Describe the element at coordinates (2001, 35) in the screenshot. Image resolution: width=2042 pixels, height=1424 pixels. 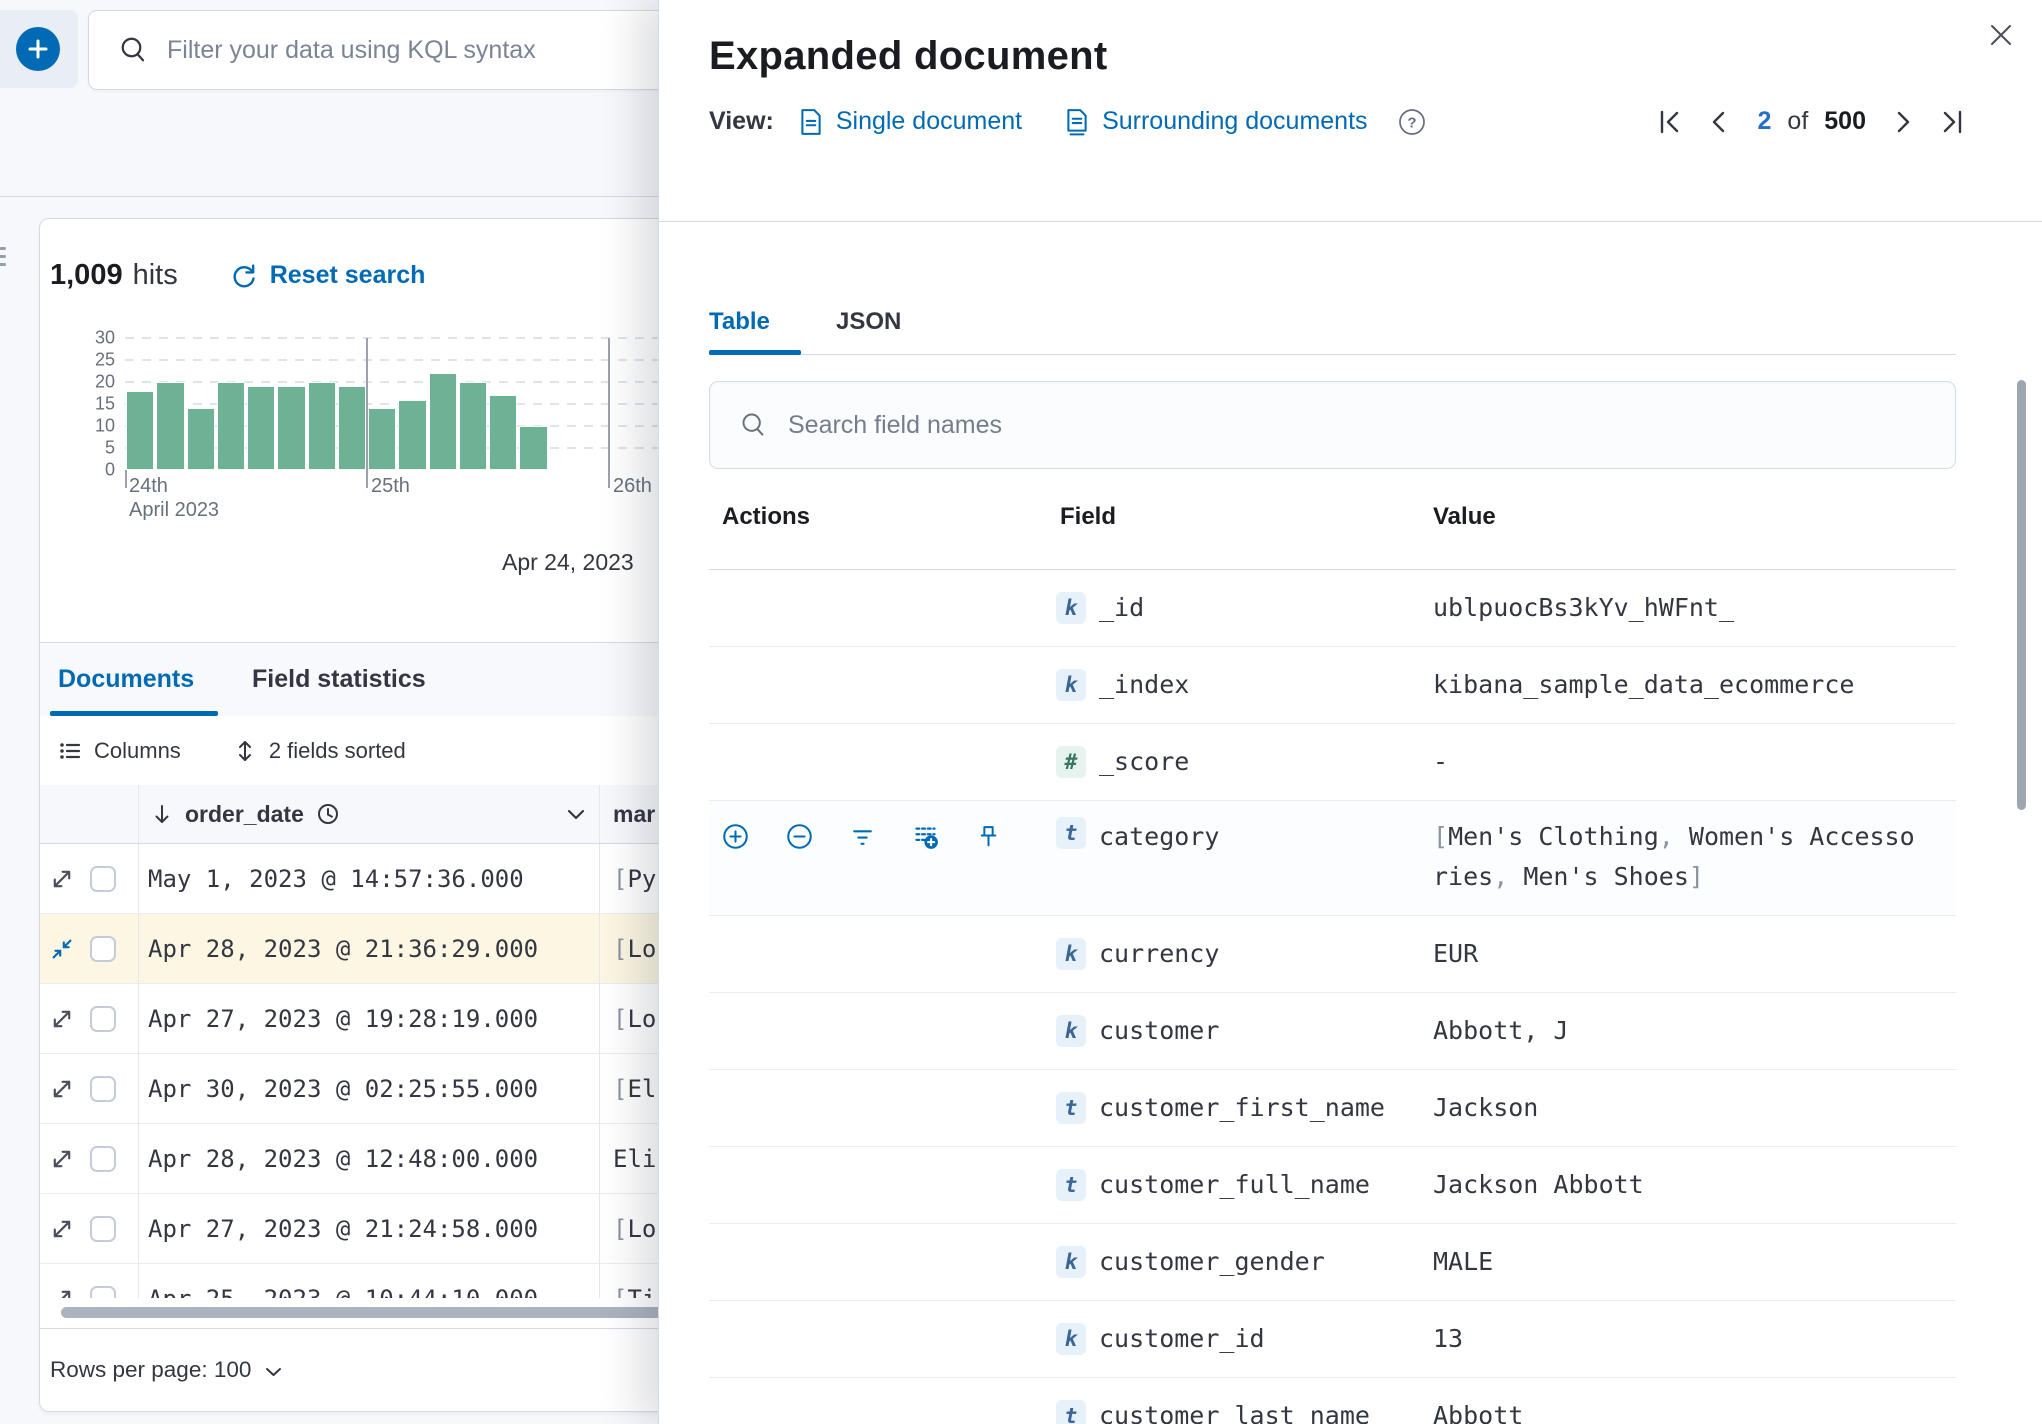
I see `close-icon` at that location.